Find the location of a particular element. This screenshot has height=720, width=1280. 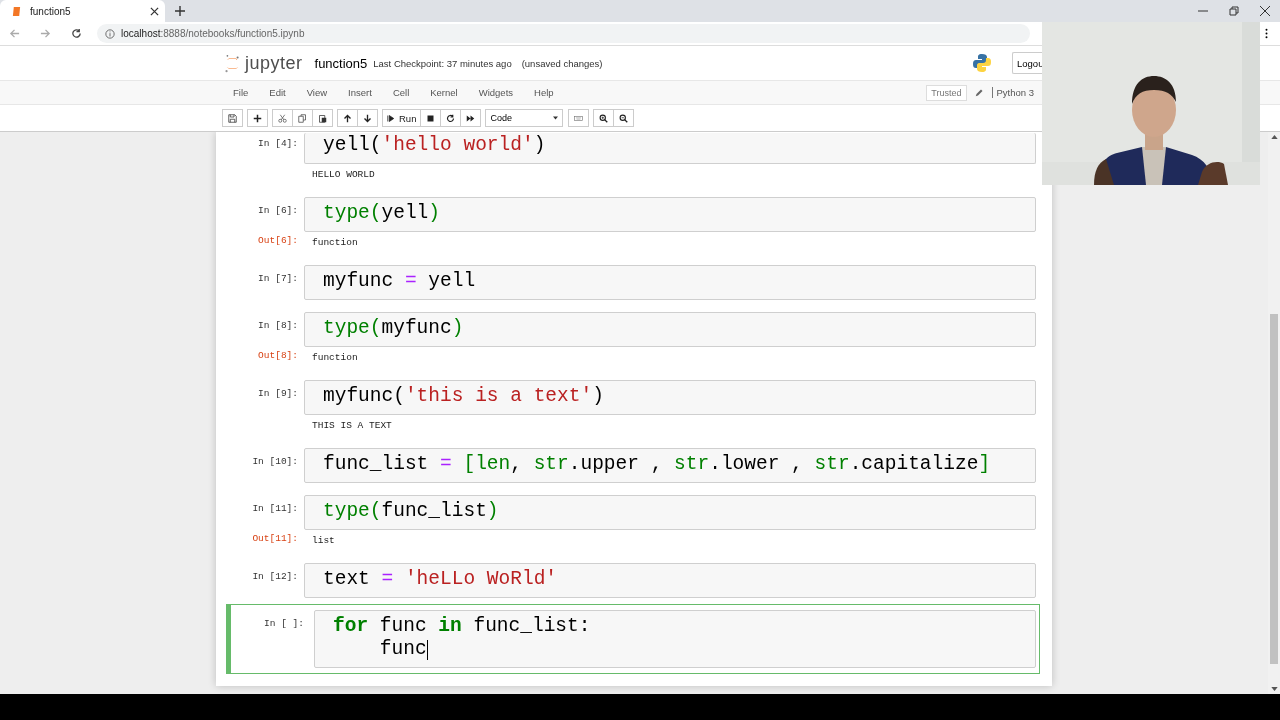

move-down-button is located at coordinates (367, 118).